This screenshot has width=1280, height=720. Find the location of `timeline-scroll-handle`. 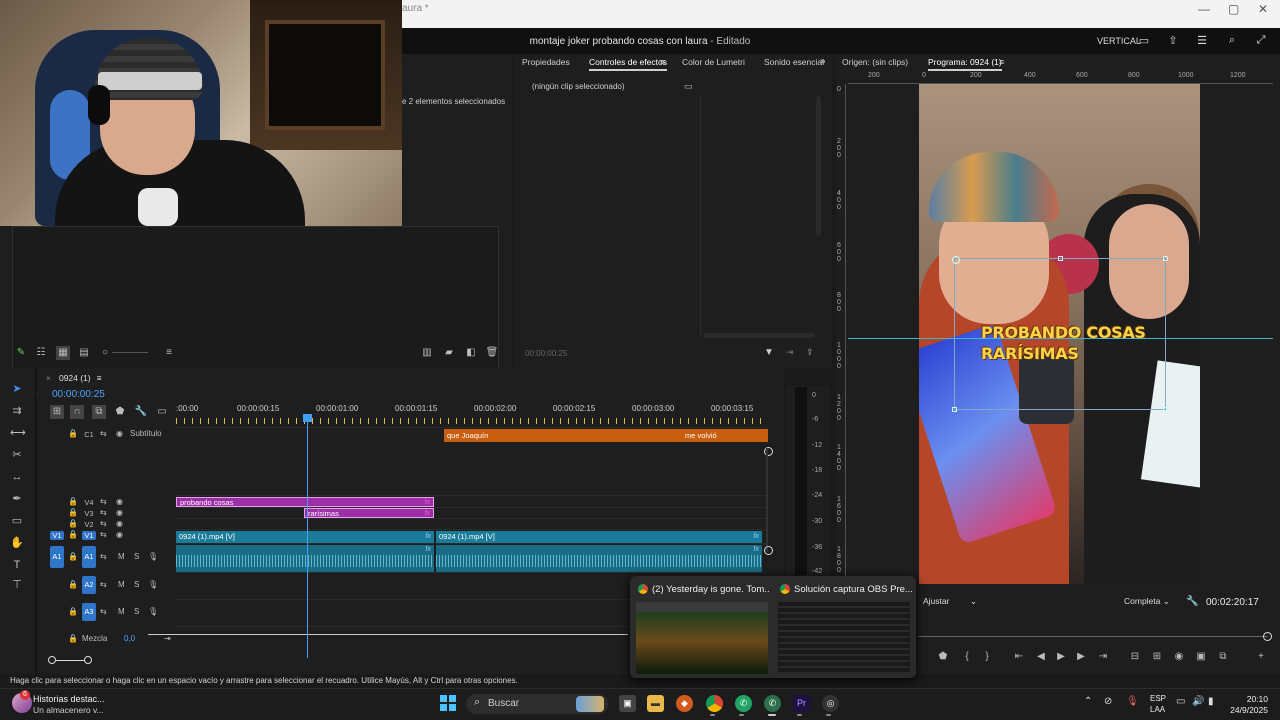

timeline-scroll-handle is located at coordinates (768, 550).